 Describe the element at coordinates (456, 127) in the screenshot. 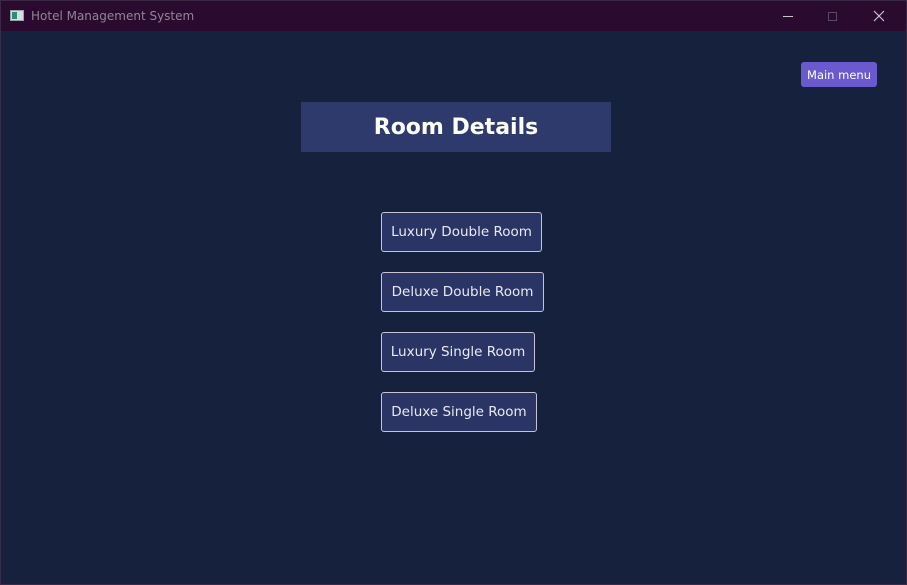

I see `page-title: Room Details` at that location.